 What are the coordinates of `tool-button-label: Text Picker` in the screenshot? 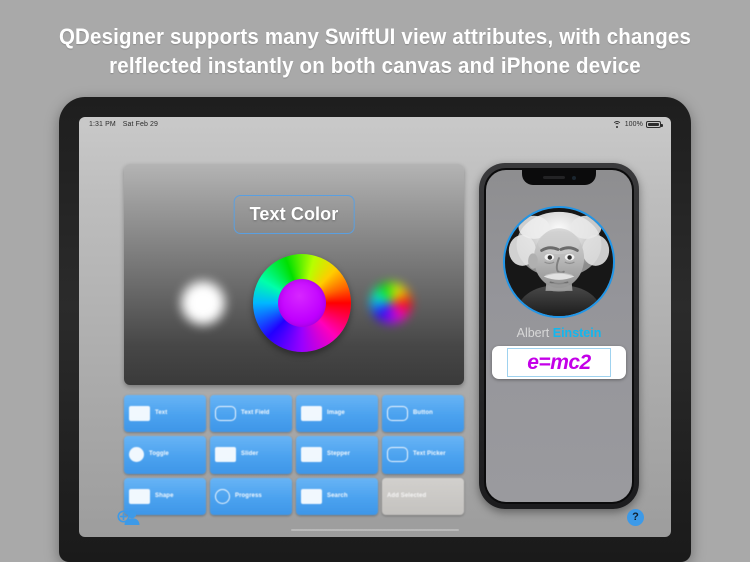 It's located at (429, 454).